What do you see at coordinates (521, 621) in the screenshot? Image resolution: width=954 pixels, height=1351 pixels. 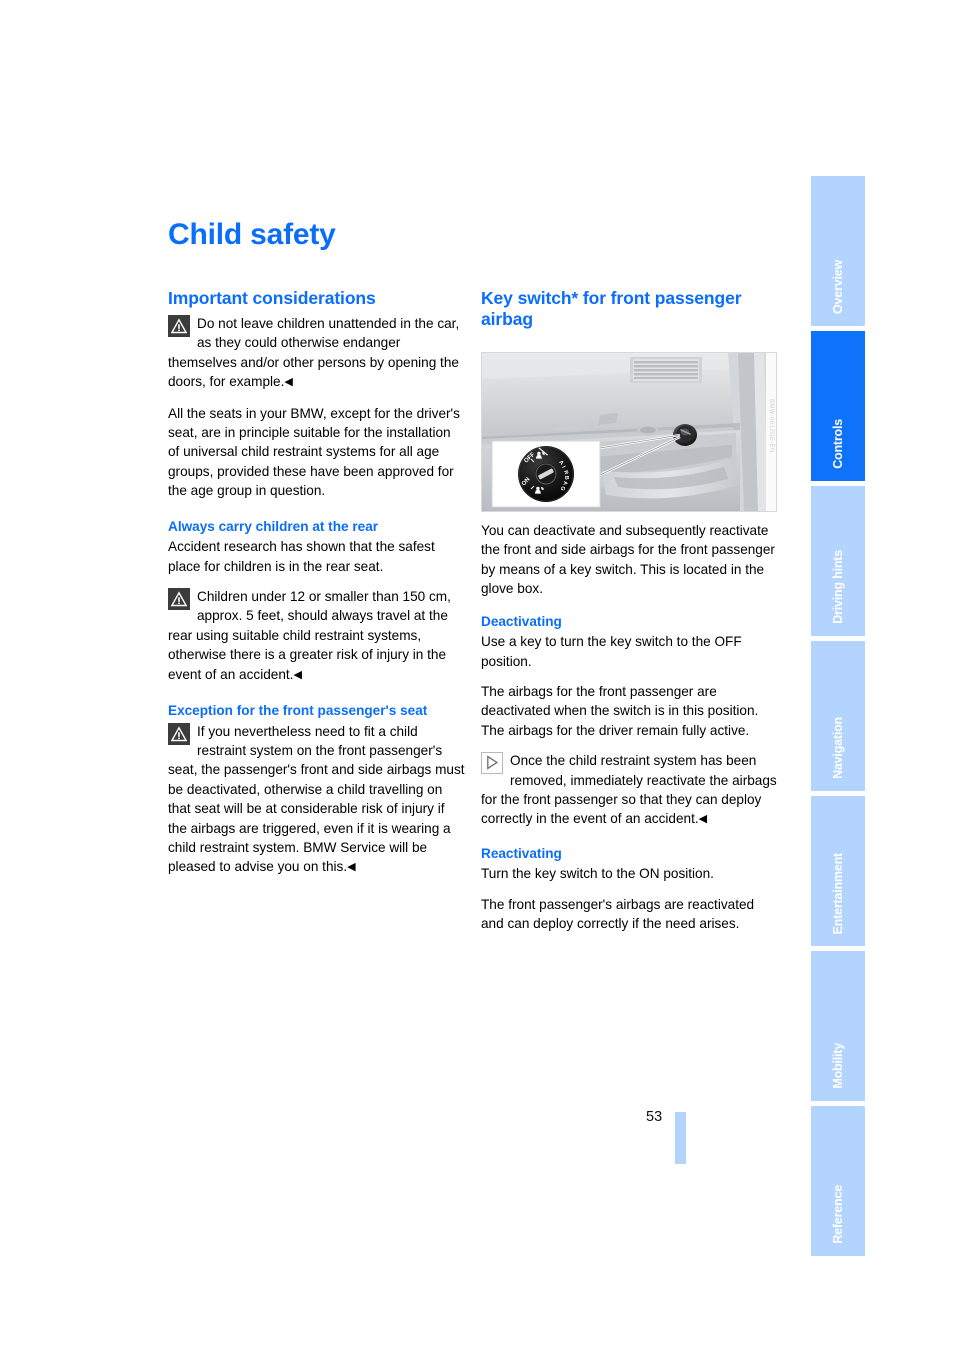 I see `heading-deactivating: Deactivating` at bounding box center [521, 621].